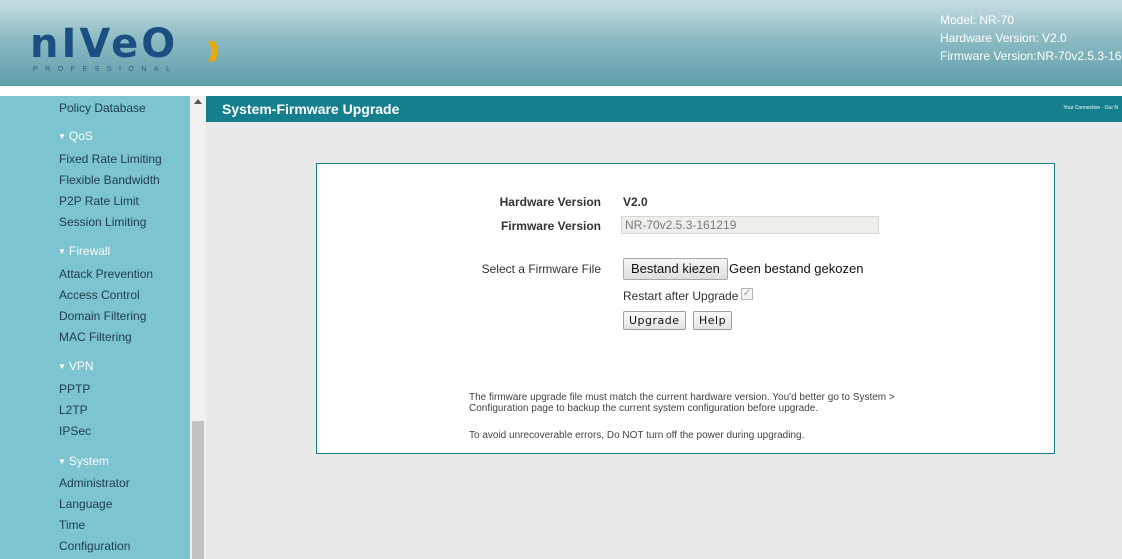 This screenshot has width=1122, height=559. What do you see at coordinates (94, 483) in the screenshot?
I see `sidebar-item-administrator: Administrator` at bounding box center [94, 483].